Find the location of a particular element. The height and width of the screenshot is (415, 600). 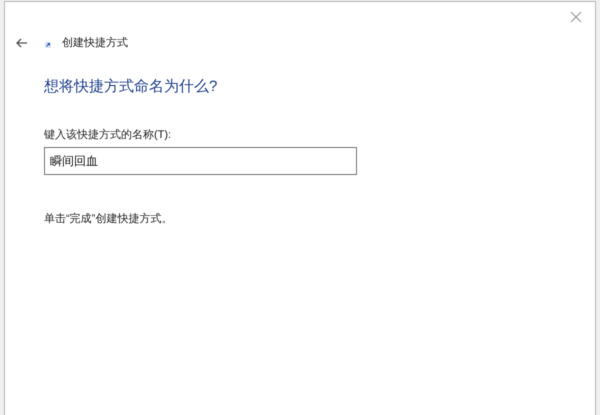

back-arrow-icon is located at coordinates (22, 43).